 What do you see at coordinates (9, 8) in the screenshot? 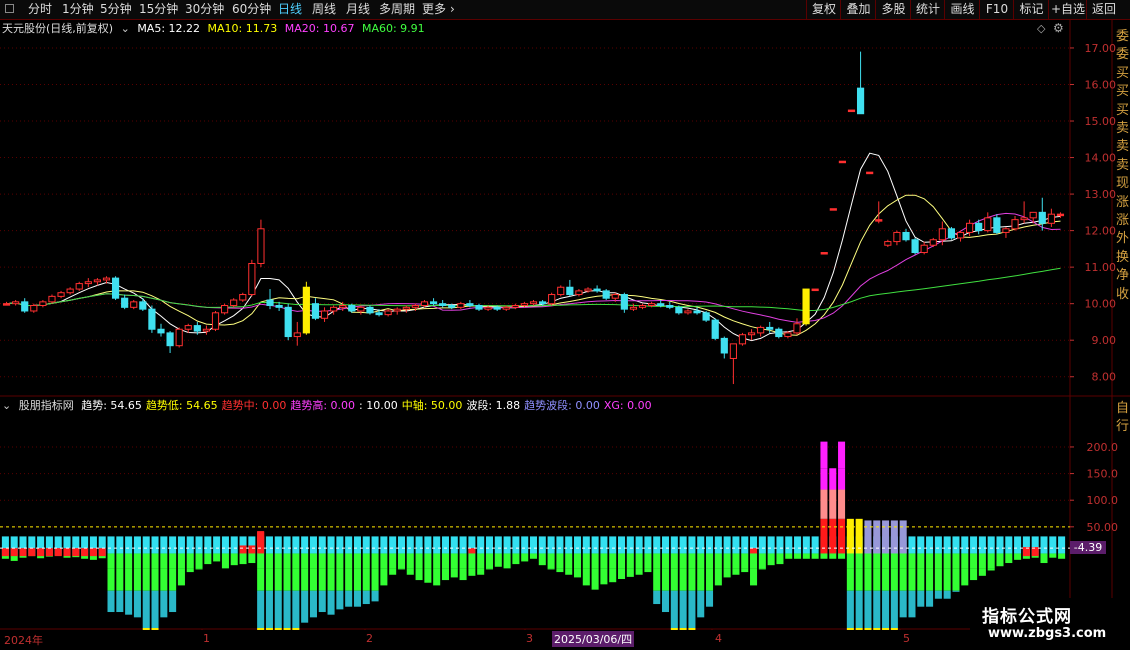
I see `toolbar-square-icon` at bounding box center [9, 8].